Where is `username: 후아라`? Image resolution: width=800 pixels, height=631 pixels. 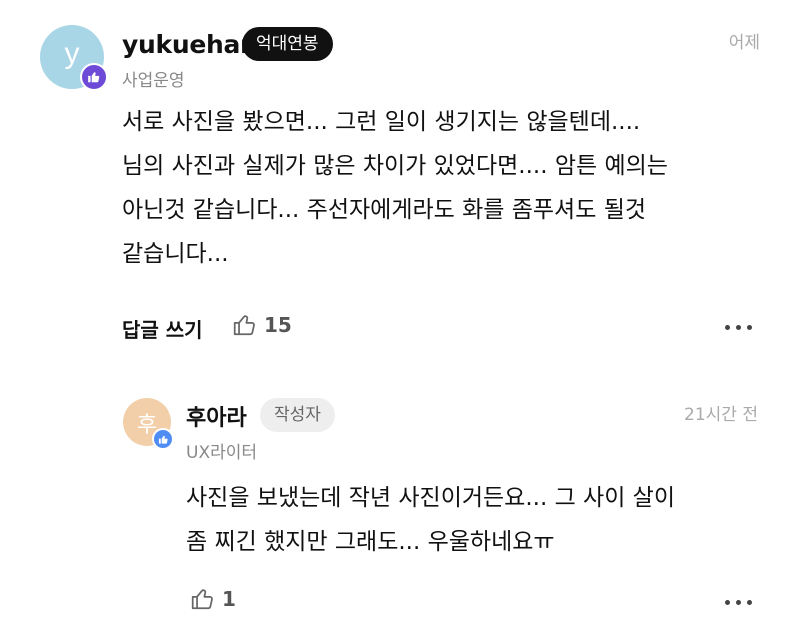 username: 후아라 is located at coordinates (216, 416).